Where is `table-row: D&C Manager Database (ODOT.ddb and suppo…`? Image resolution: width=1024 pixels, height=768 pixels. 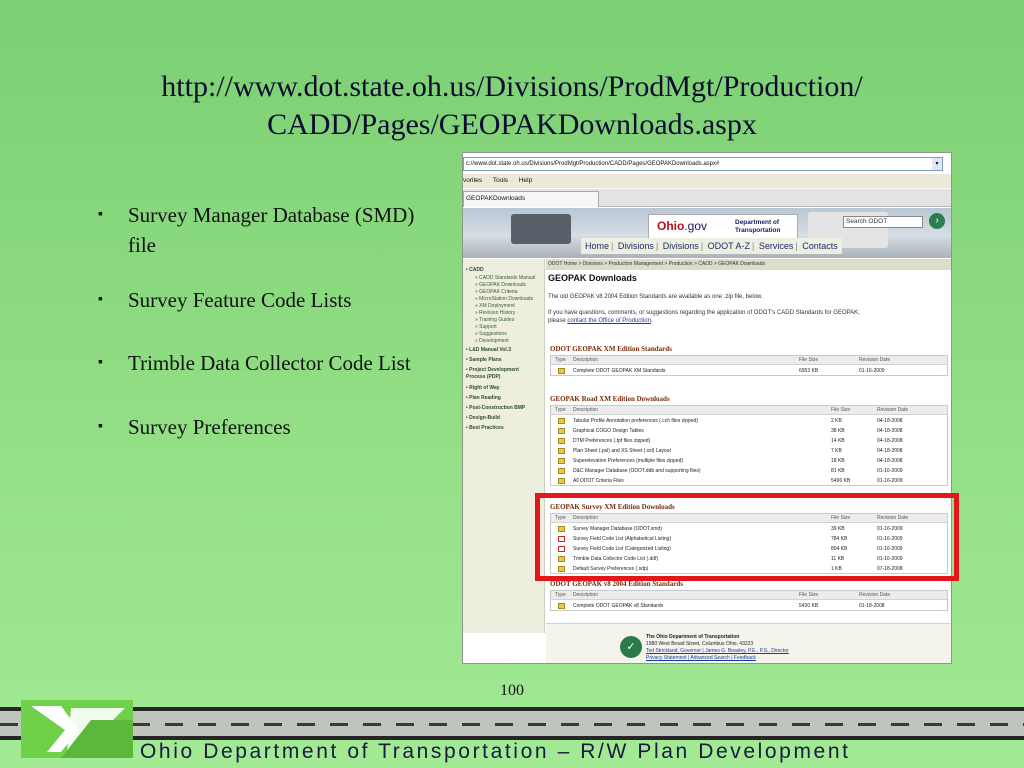
table-row: D&C Manager Database (ODOT.ddb and suppo… is located at coordinates (749, 471).